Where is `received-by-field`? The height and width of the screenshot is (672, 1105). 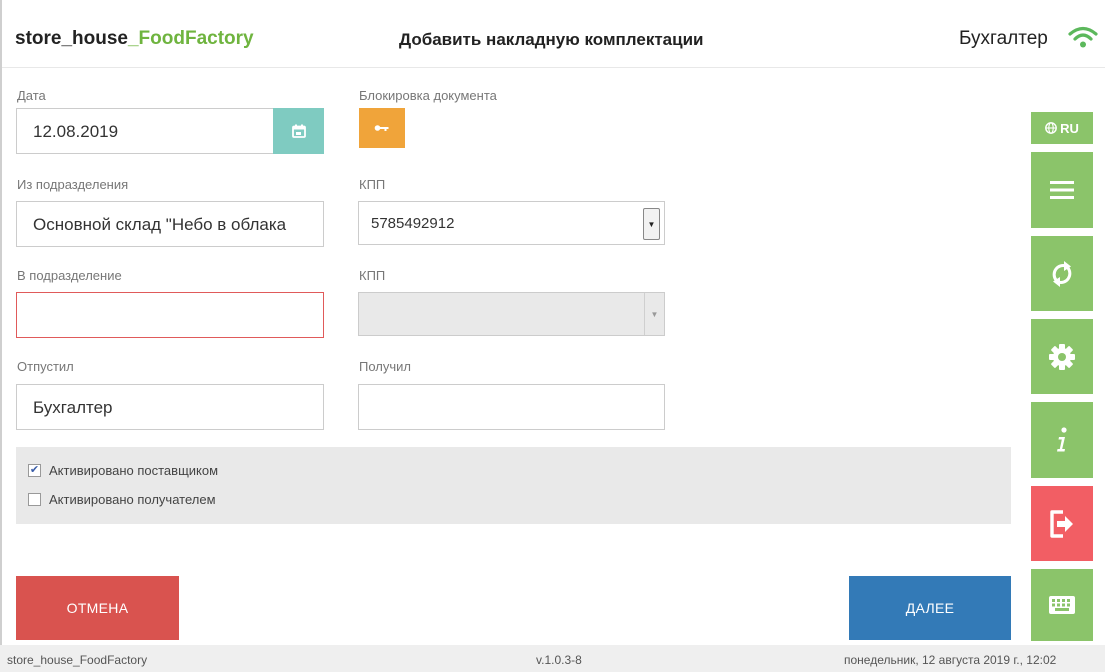 received-by-field is located at coordinates (511, 407).